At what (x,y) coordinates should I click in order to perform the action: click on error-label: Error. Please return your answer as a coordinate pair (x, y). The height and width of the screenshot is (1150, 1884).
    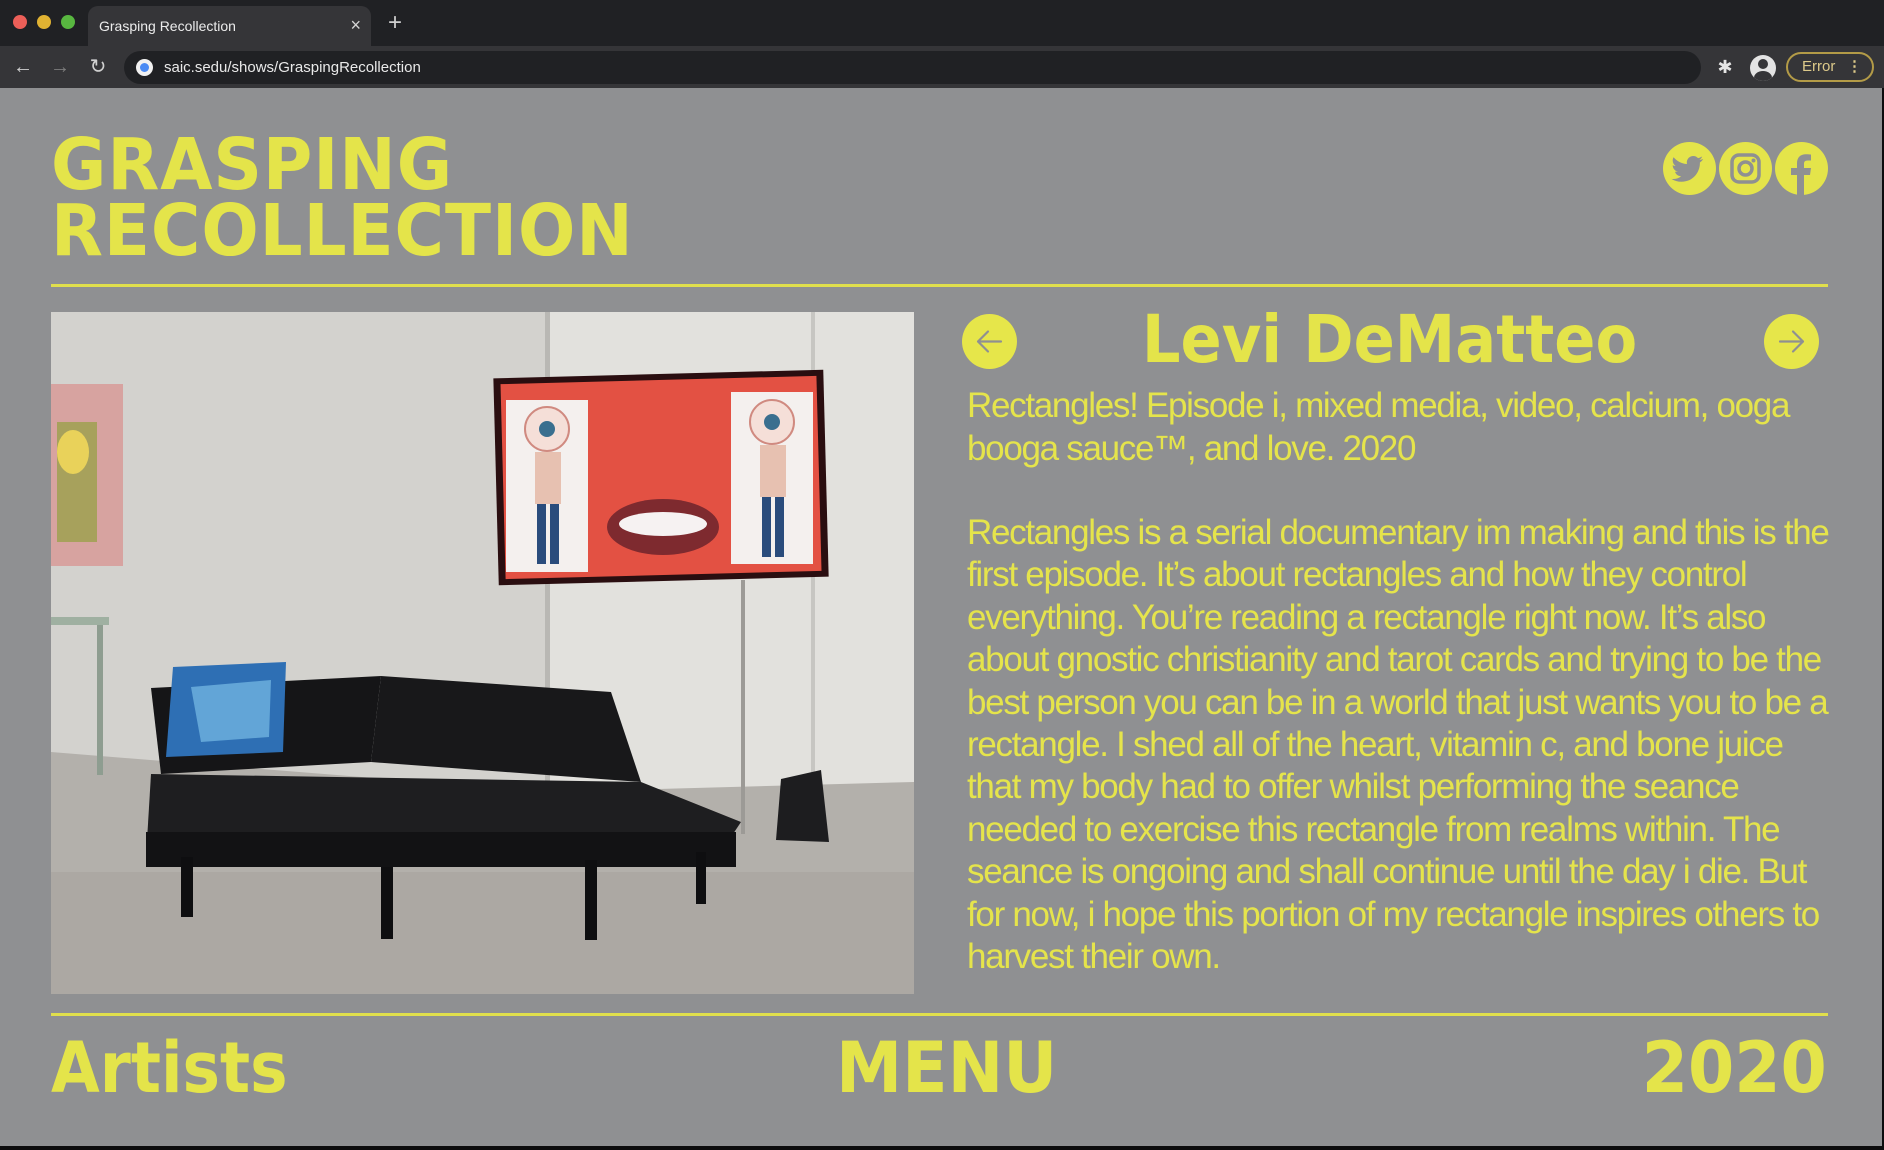
    Looking at the image, I should click on (1819, 66).